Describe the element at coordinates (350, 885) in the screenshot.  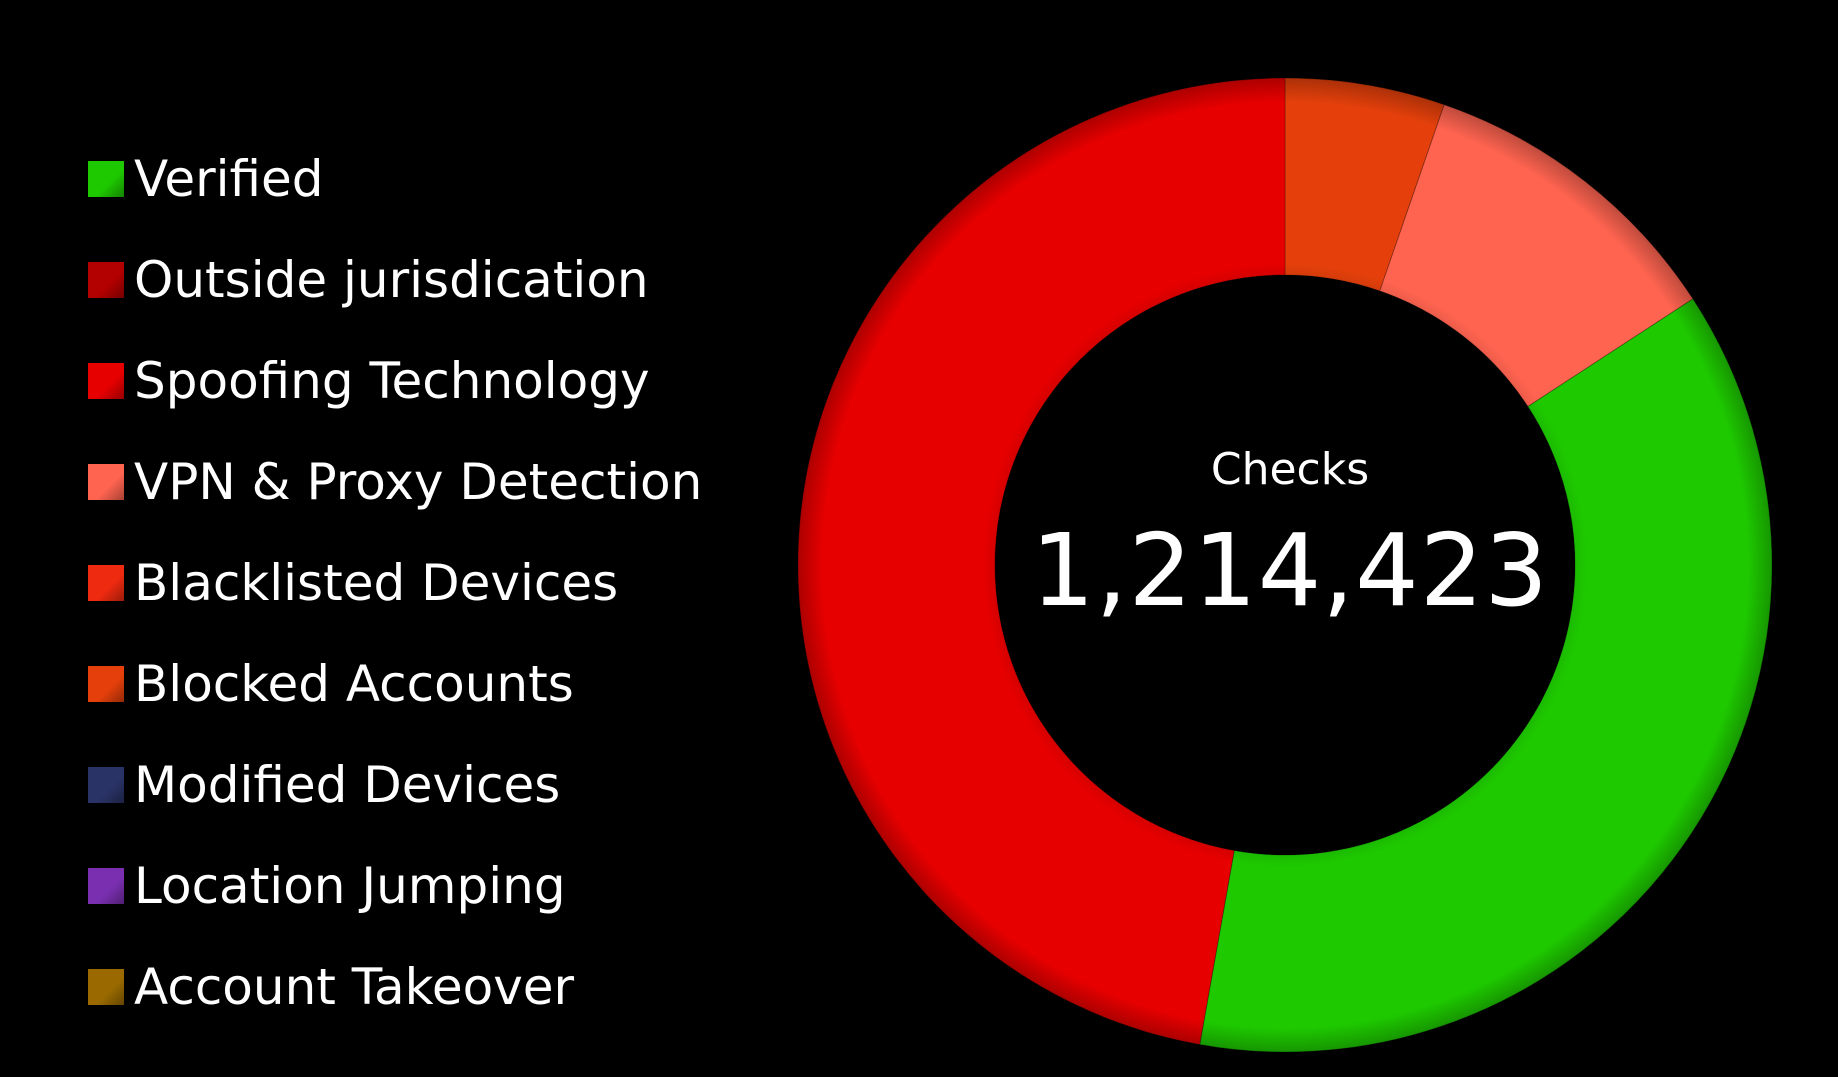
I see `legend-label: Location Jumping` at that location.